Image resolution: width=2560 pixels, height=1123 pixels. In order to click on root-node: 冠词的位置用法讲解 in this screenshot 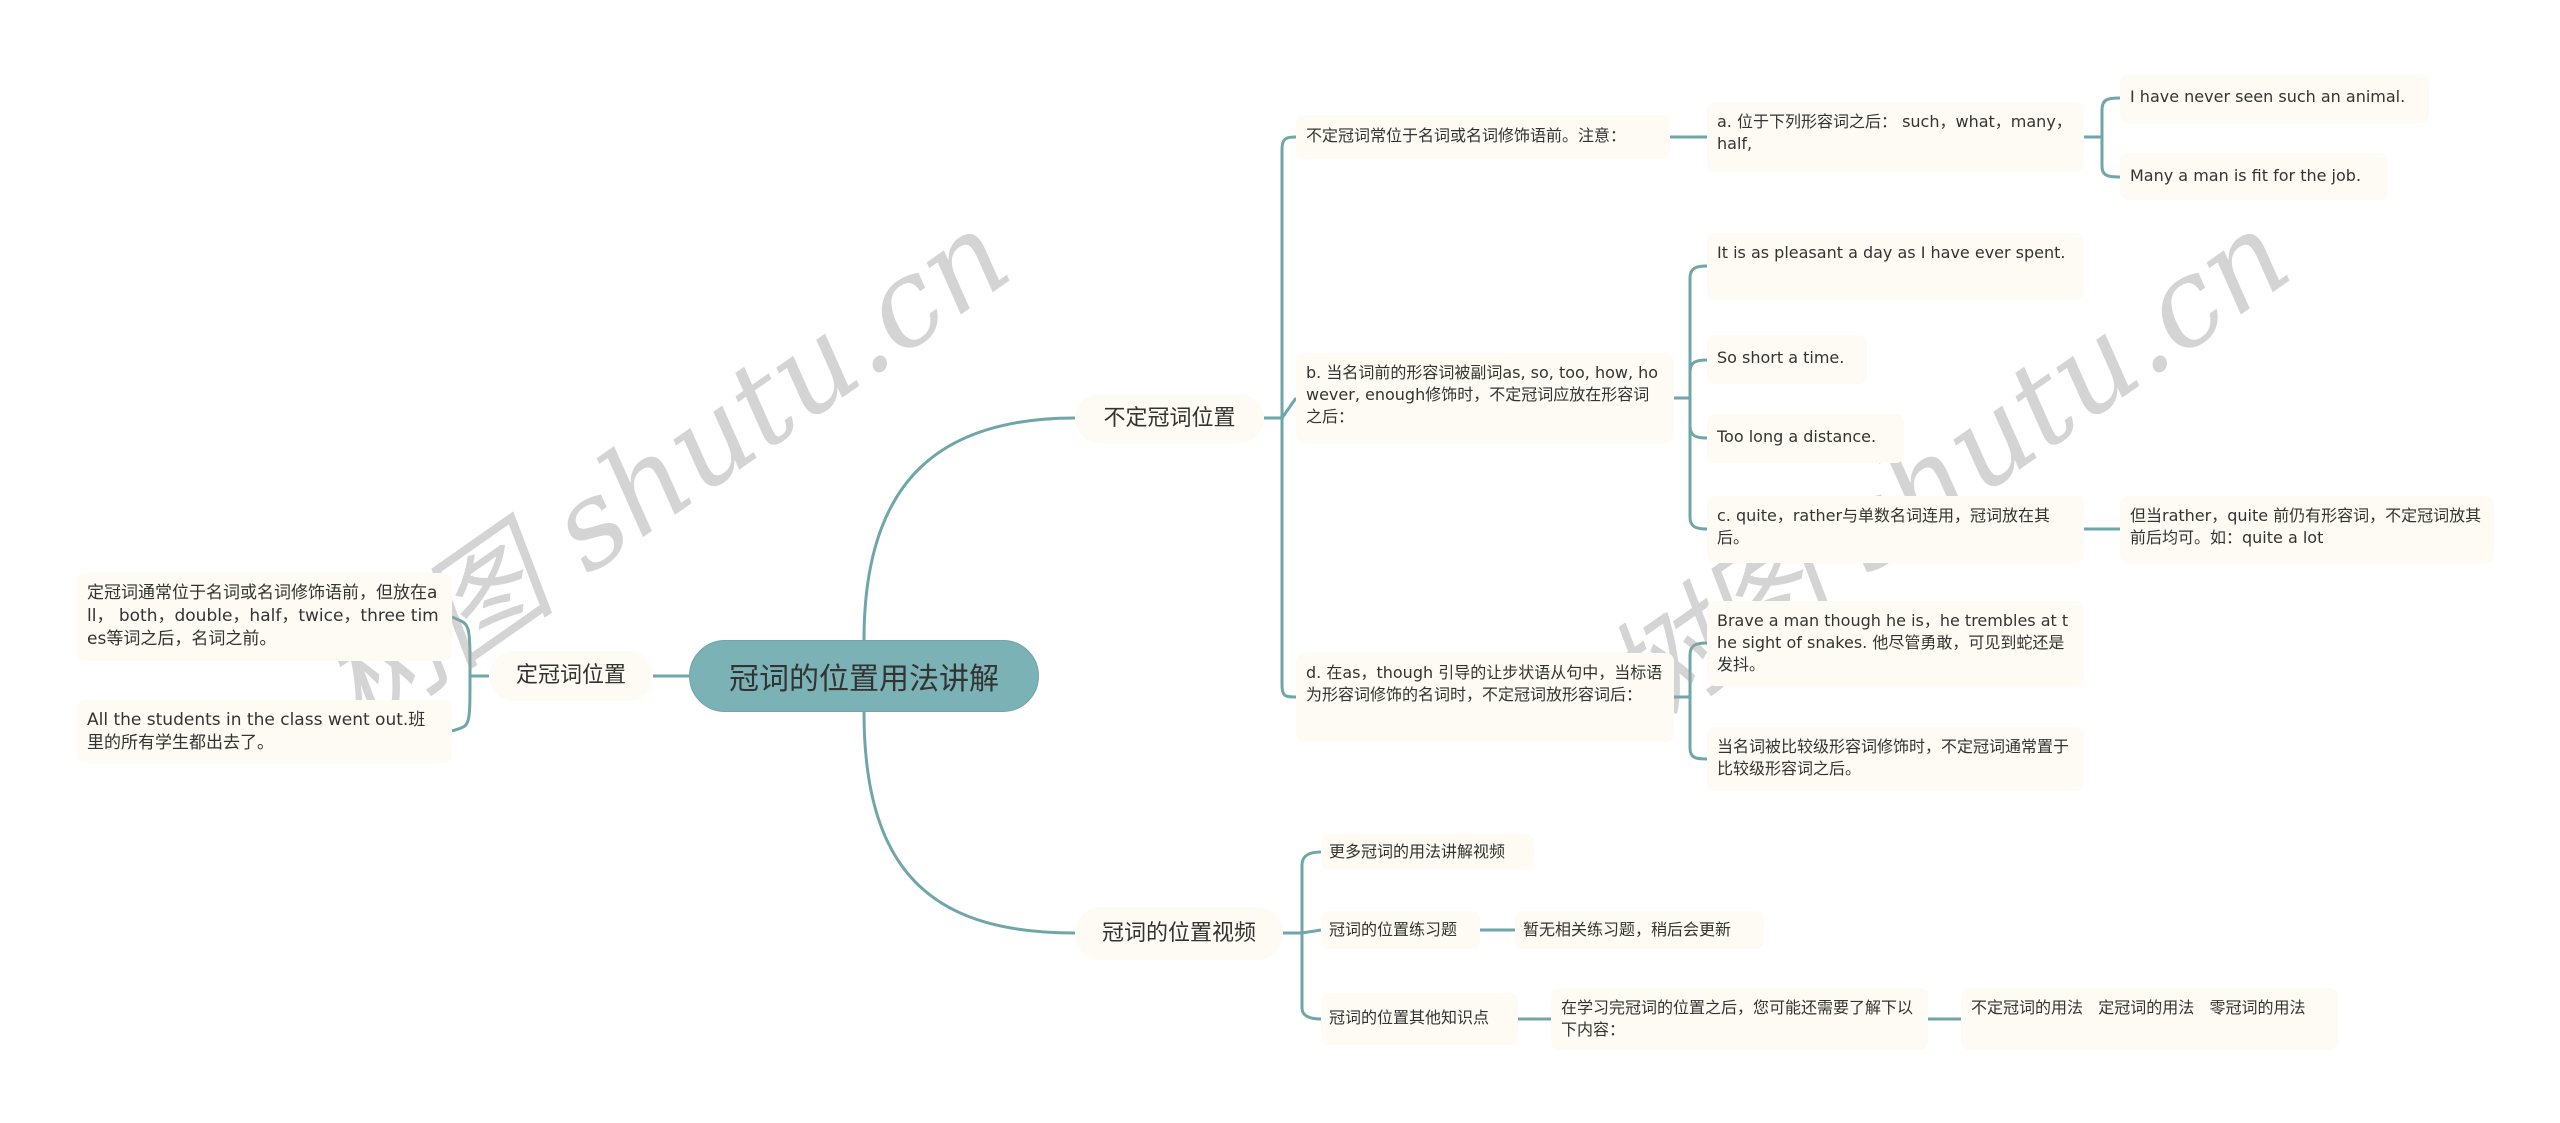, I will do `click(864, 676)`.